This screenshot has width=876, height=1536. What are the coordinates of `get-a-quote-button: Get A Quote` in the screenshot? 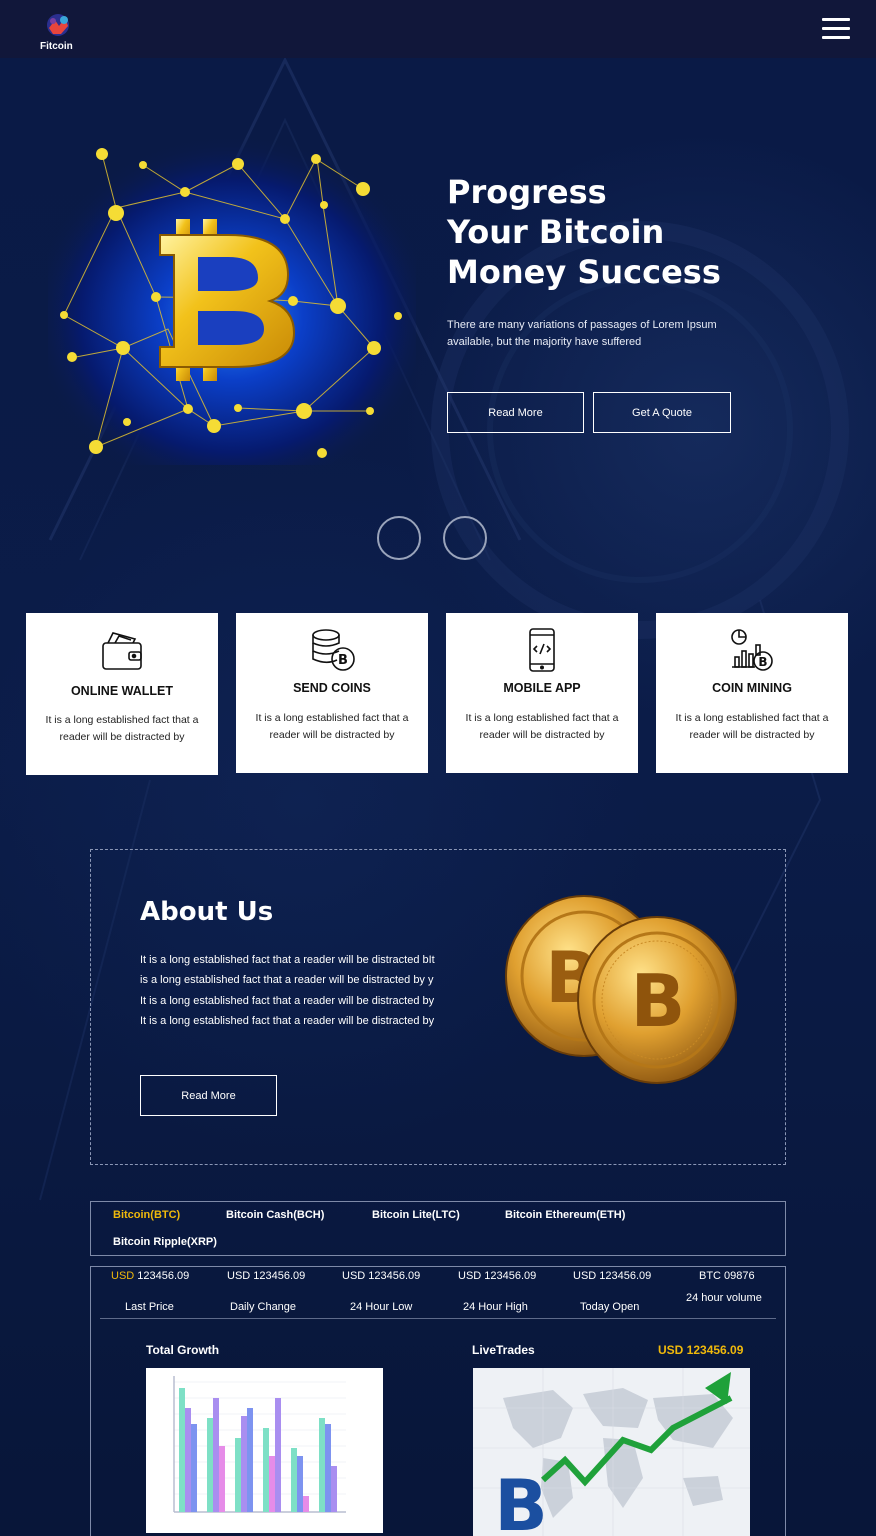 It's located at (662, 412).